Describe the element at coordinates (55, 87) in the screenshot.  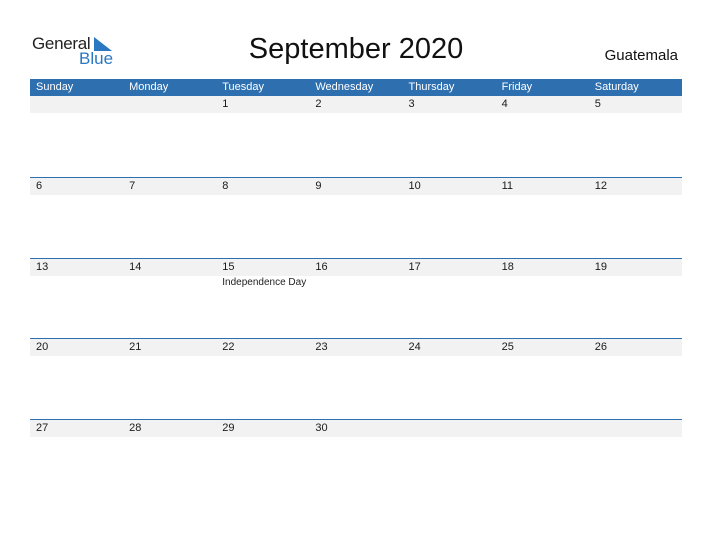
I see `weekday-sunday: Sunday` at that location.